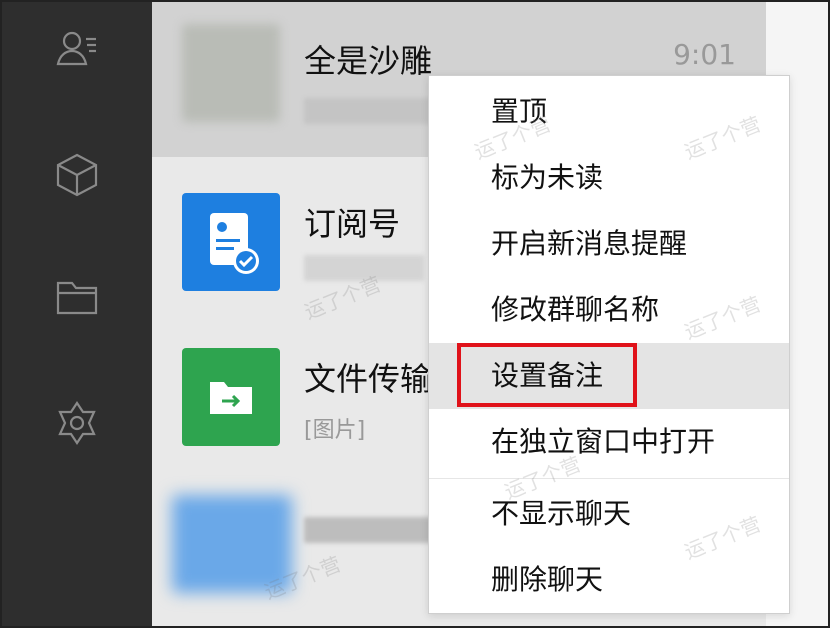 This screenshot has height=628, width=830. Describe the element at coordinates (364, 268) in the screenshot. I see `chat-preview-blurred` at that location.